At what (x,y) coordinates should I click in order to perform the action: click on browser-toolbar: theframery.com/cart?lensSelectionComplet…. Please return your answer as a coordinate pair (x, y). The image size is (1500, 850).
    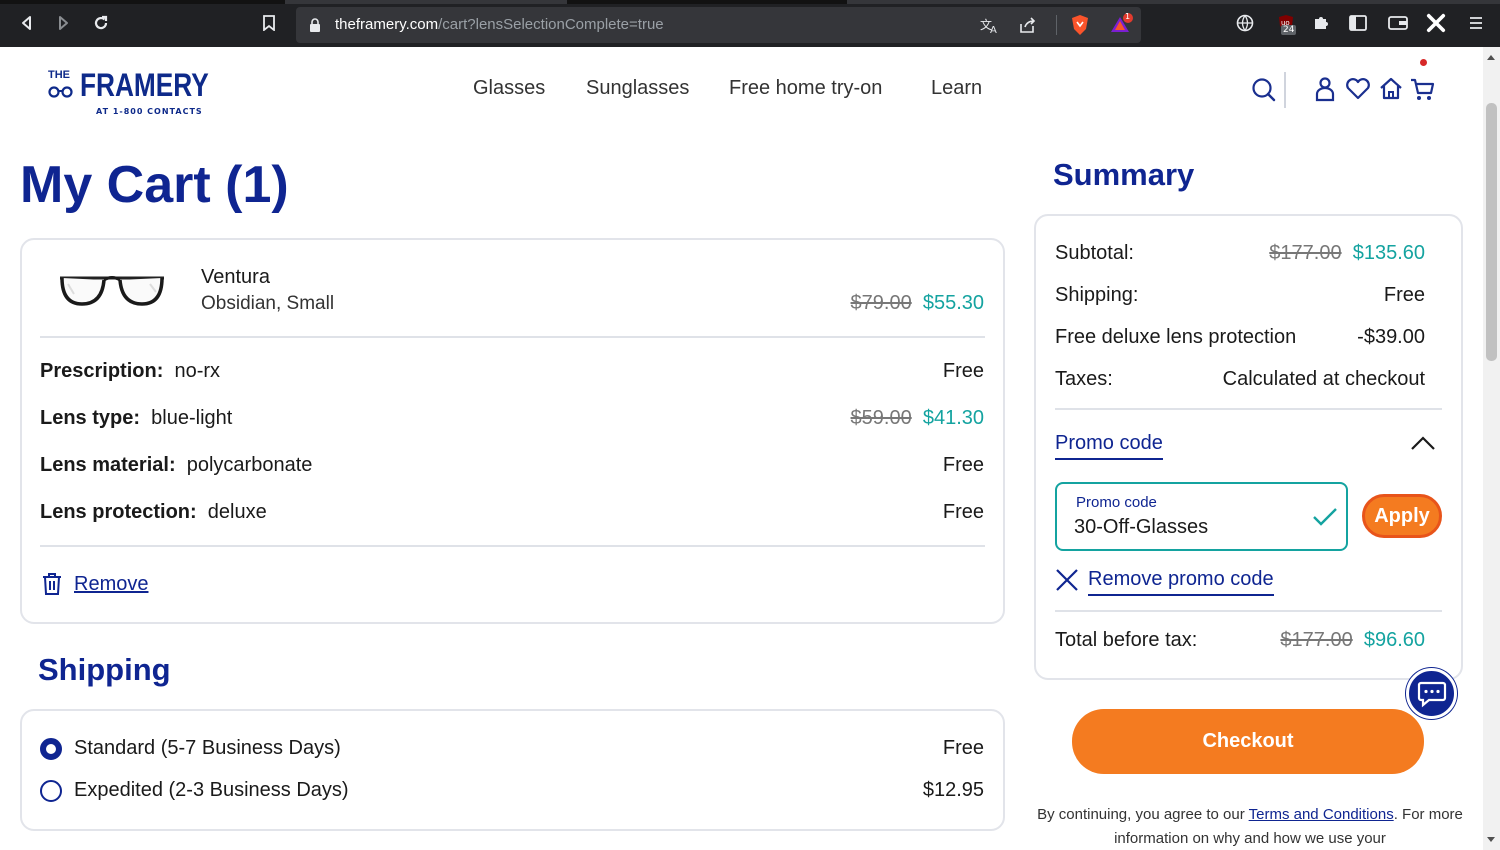
    Looking at the image, I should click on (750, 23).